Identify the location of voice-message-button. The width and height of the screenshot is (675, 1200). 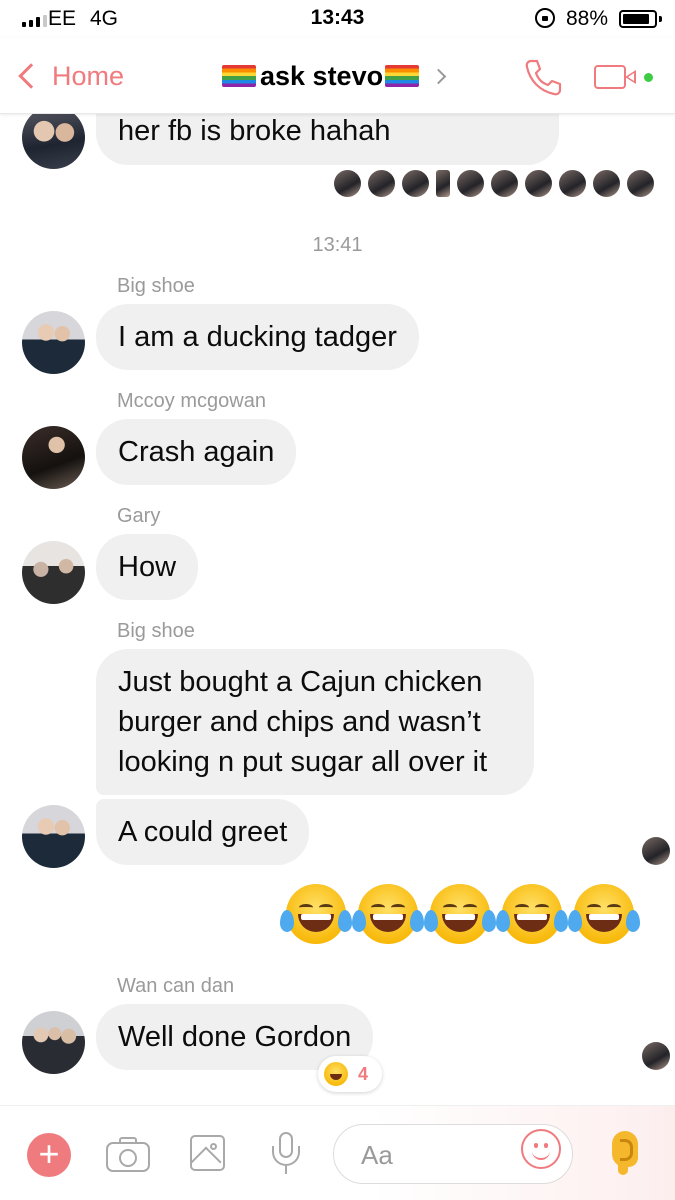
(286, 1155).